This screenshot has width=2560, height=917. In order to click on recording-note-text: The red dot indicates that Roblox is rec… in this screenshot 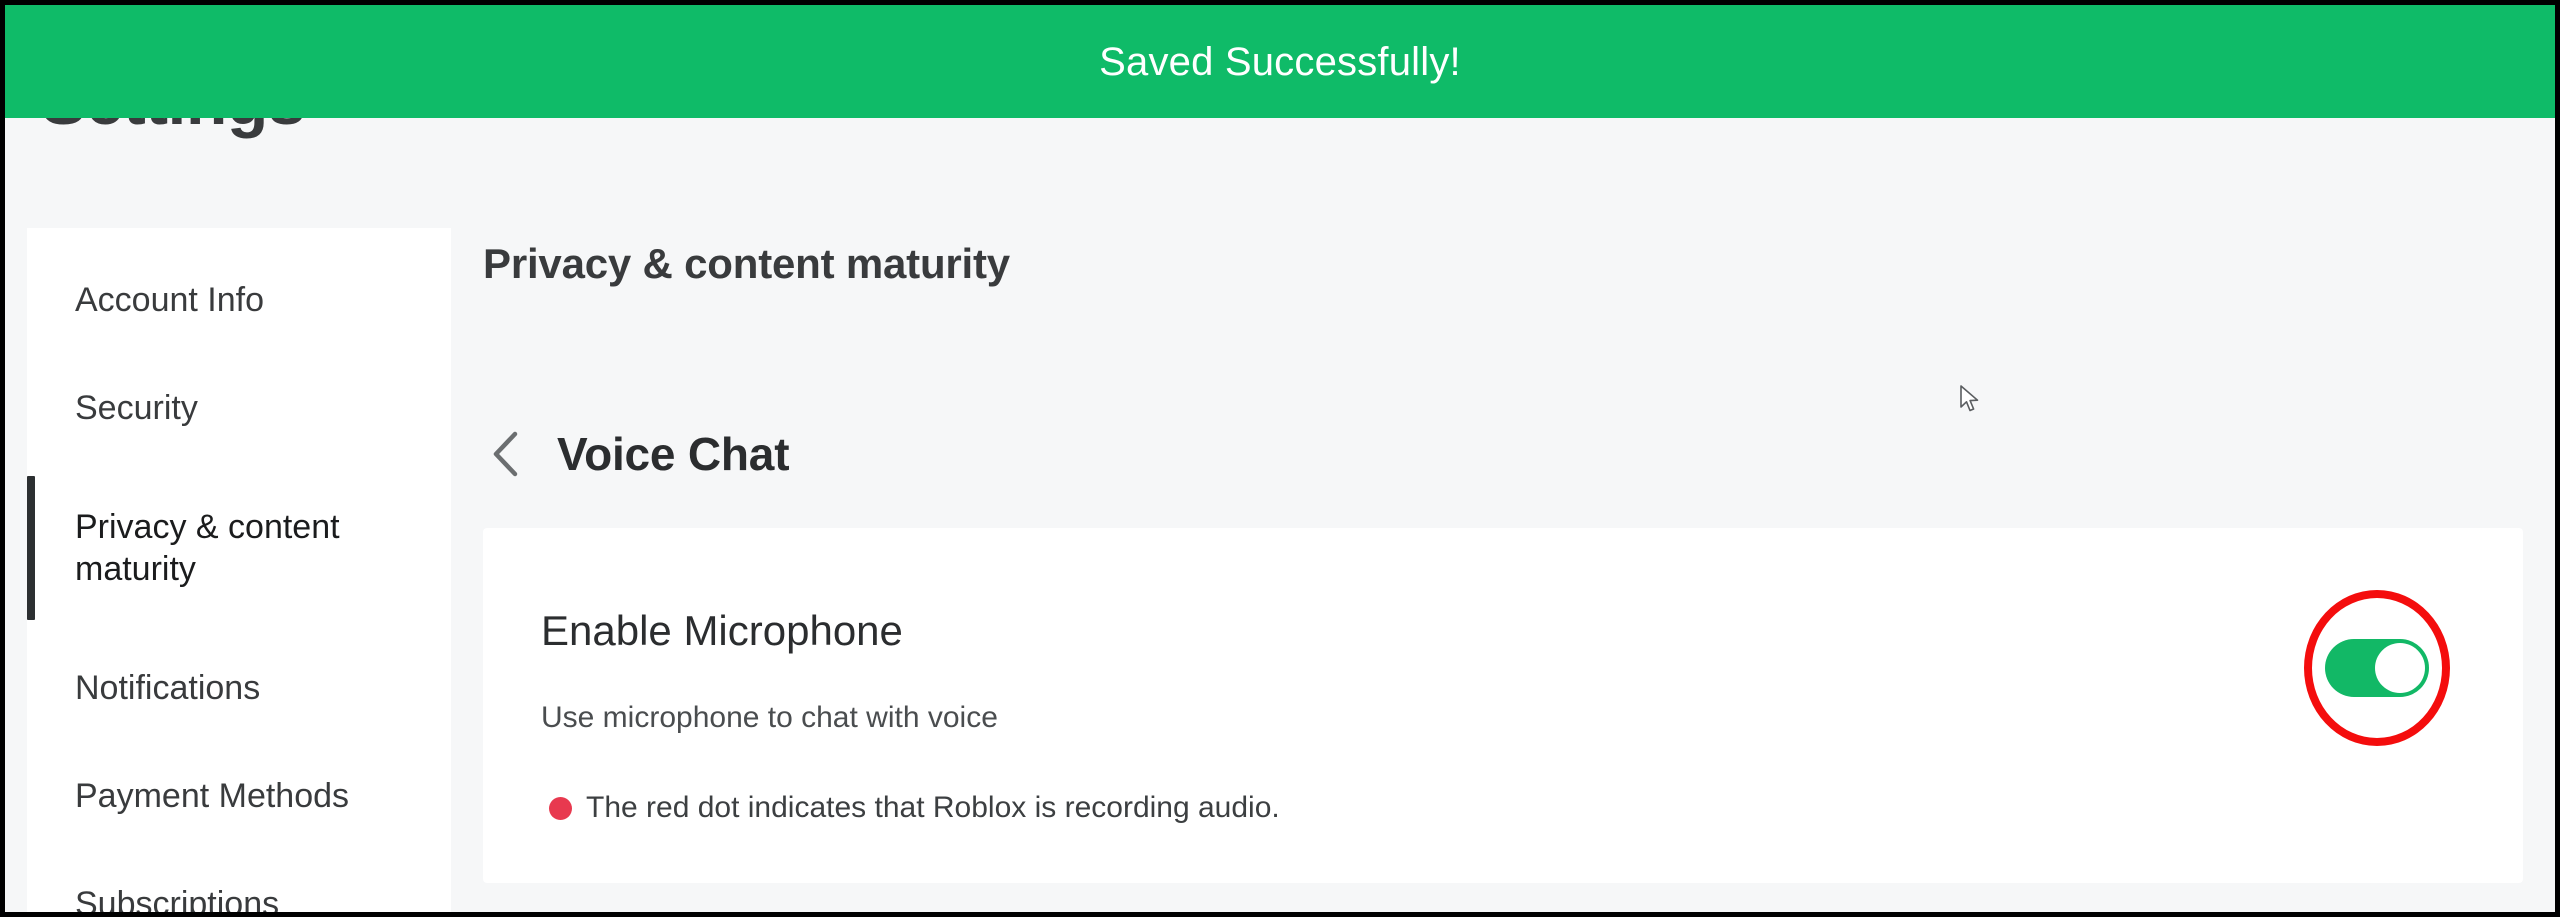, I will do `click(933, 807)`.